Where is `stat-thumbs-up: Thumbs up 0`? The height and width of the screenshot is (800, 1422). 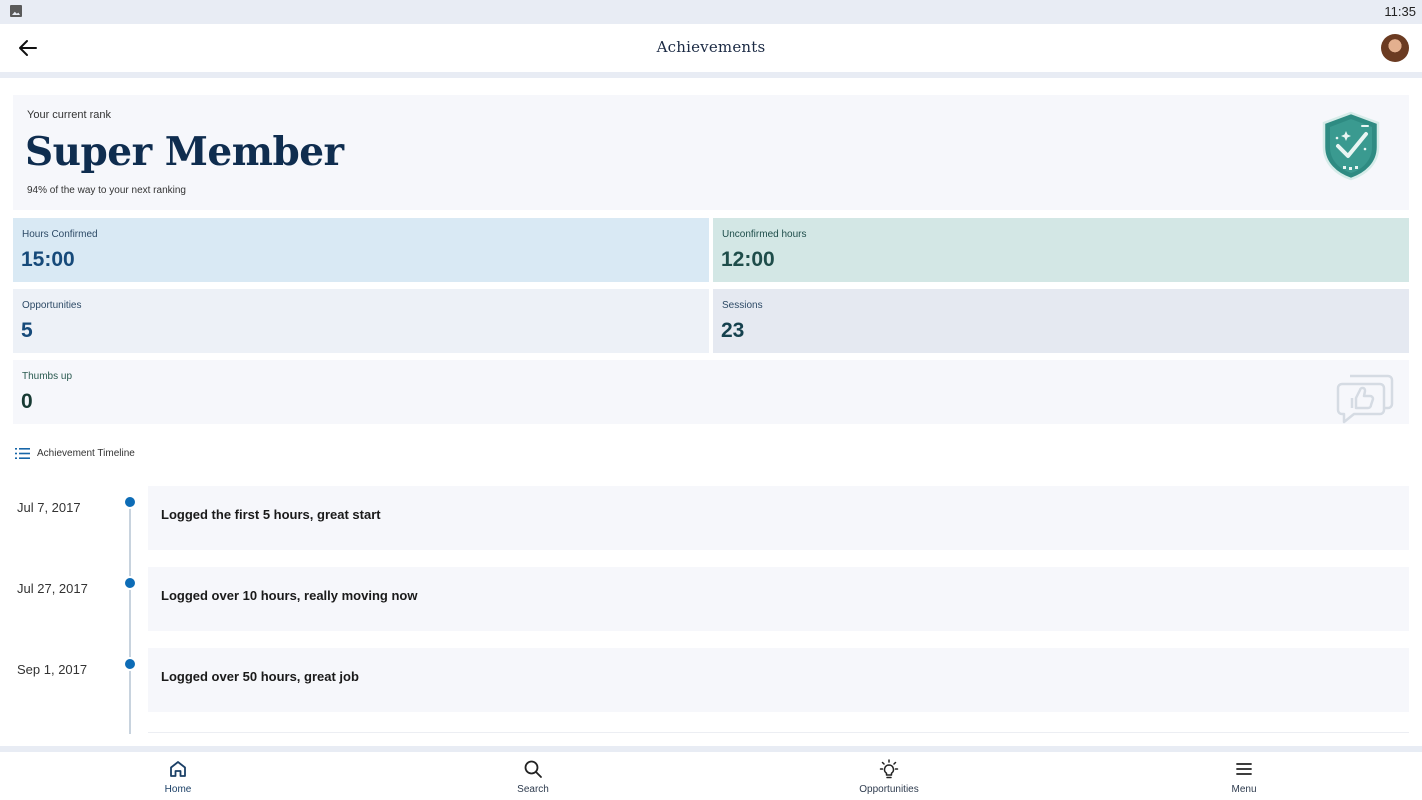
stat-thumbs-up: Thumbs up 0 is located at coordinates (711, 392).